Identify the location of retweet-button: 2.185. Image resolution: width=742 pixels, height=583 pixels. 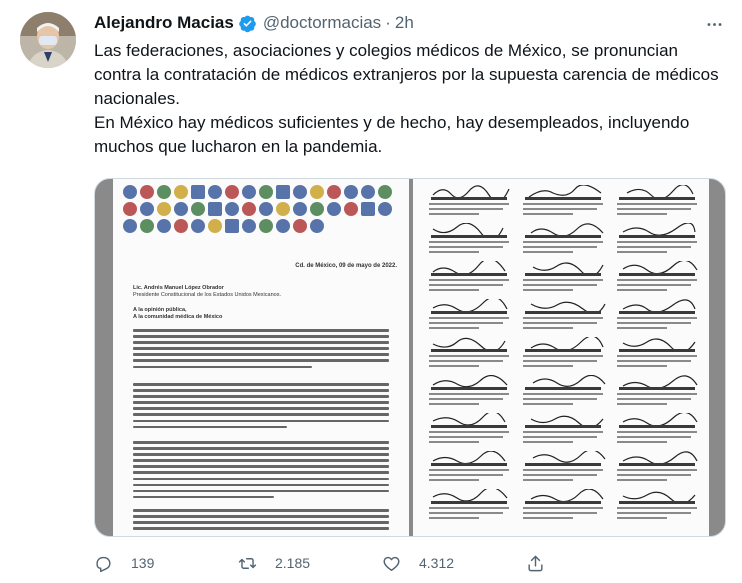
(310, 563).